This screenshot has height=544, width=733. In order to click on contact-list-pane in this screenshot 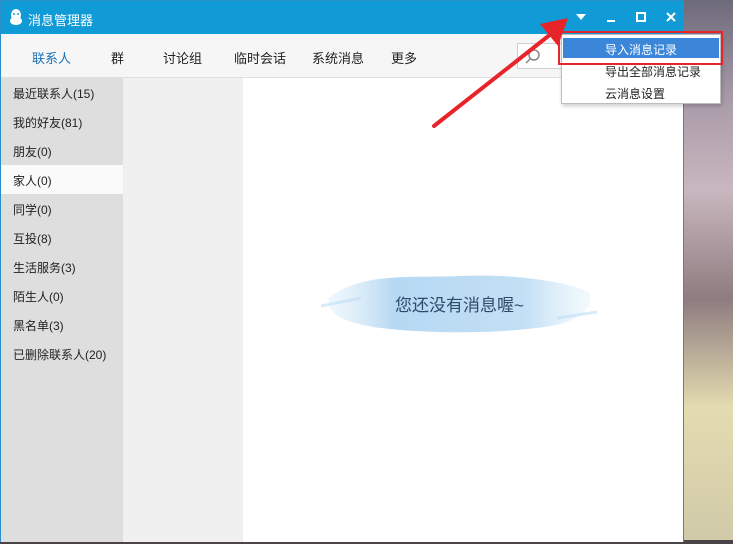, I will do `click(183, 310)`.